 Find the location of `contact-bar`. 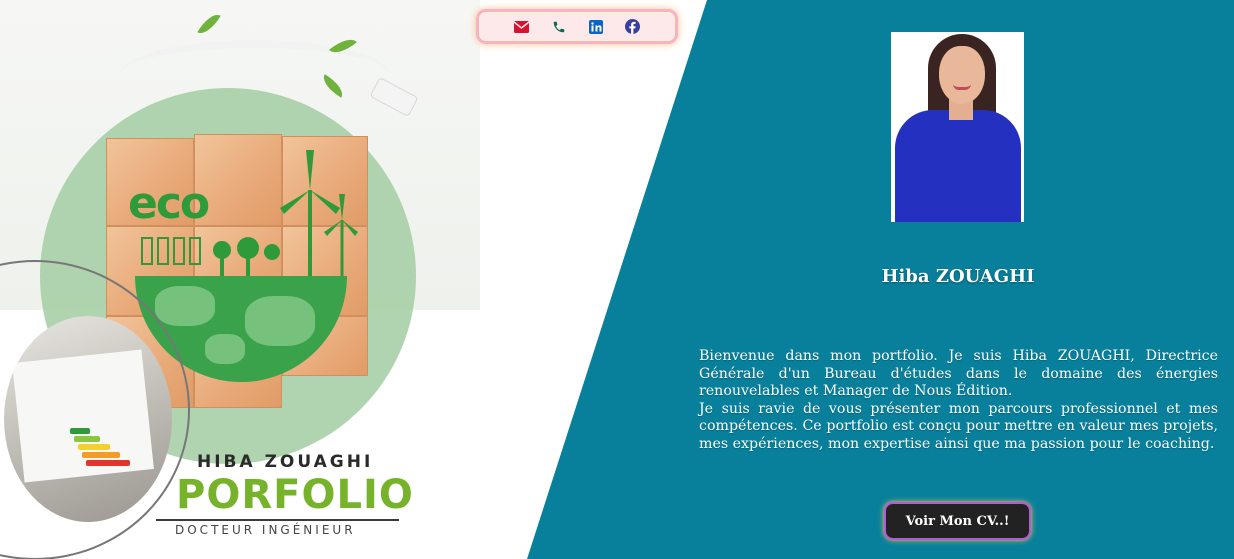

contact-bar is located at coordinates (577, 26).